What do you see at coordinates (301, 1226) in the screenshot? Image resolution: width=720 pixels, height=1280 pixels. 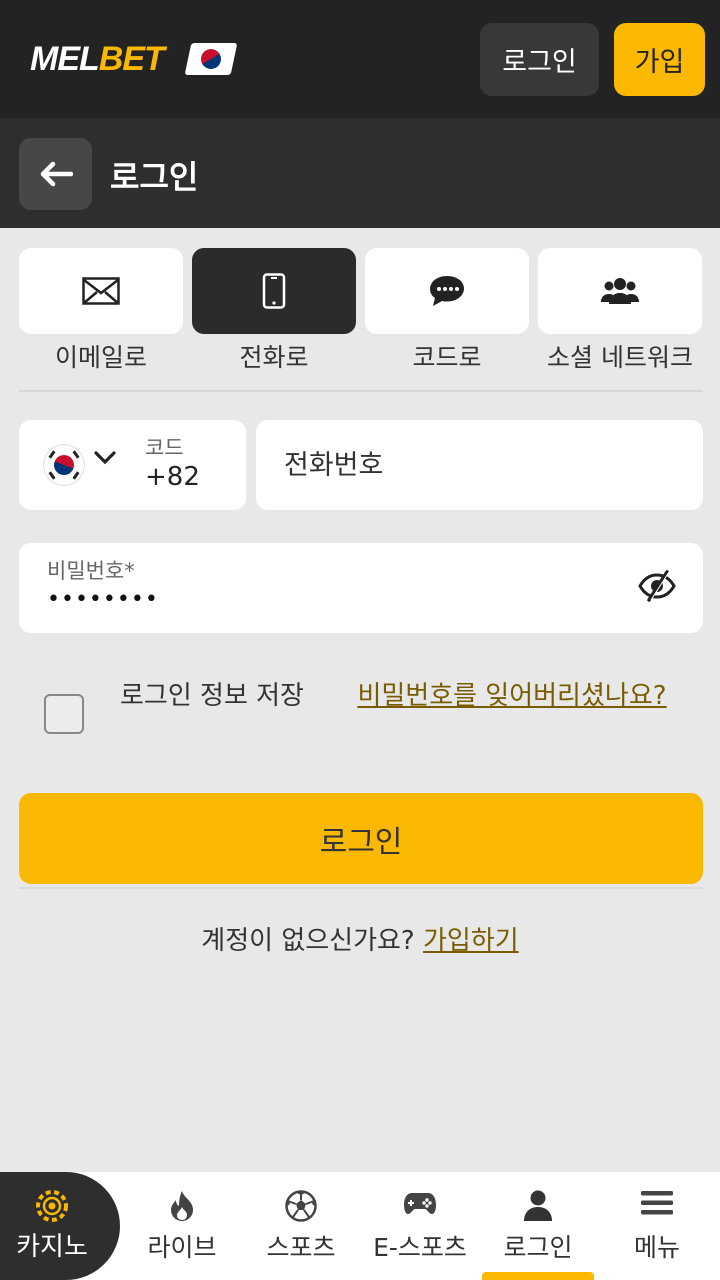 I see `nav-sports: 스포츠` at bounding box center [301, 1226].